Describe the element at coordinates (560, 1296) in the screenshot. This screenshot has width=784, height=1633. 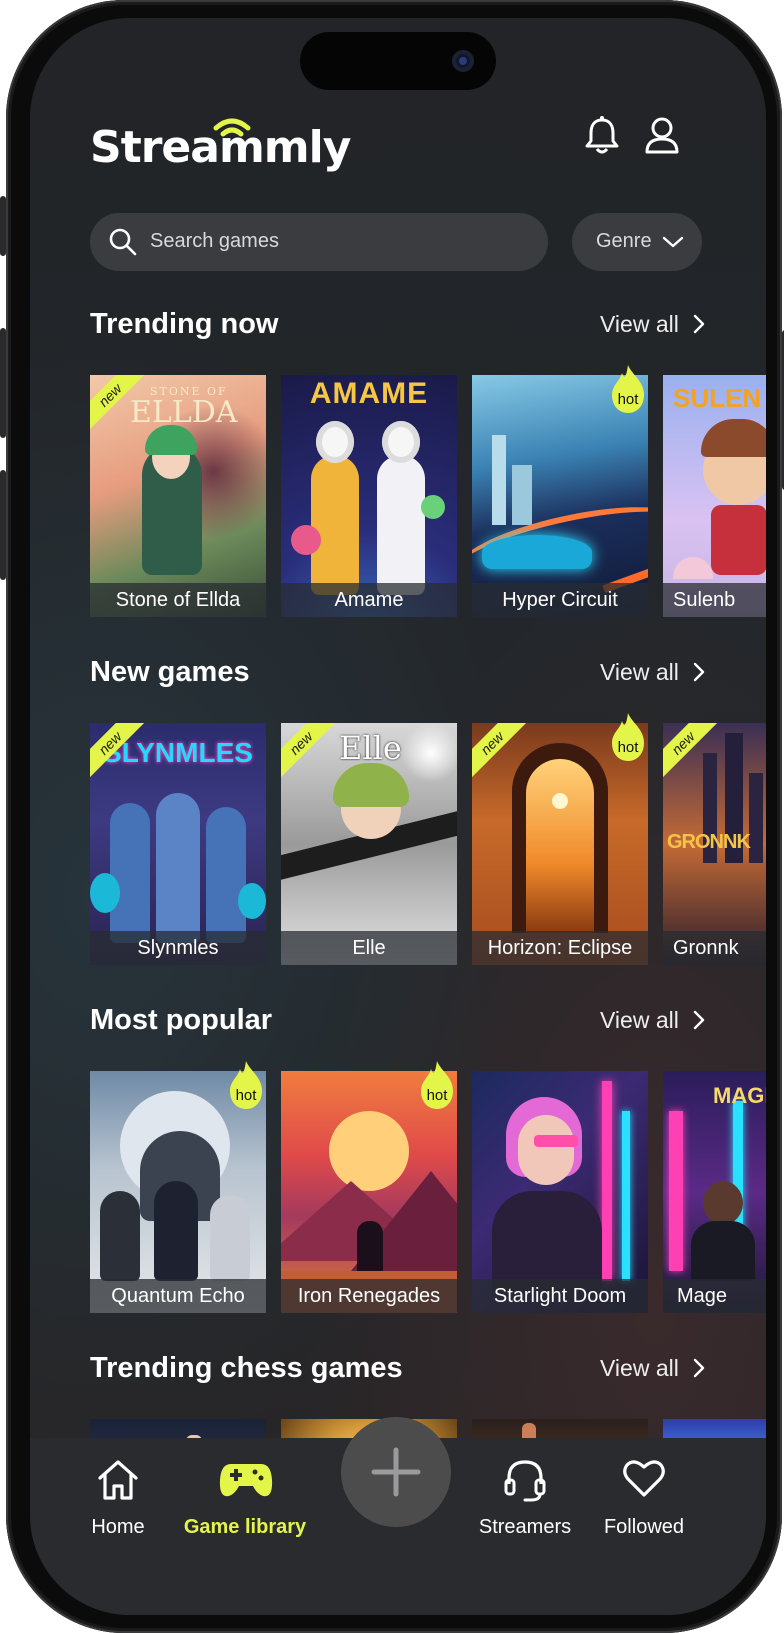
I see `game-title: Starlight Doom` at that location.